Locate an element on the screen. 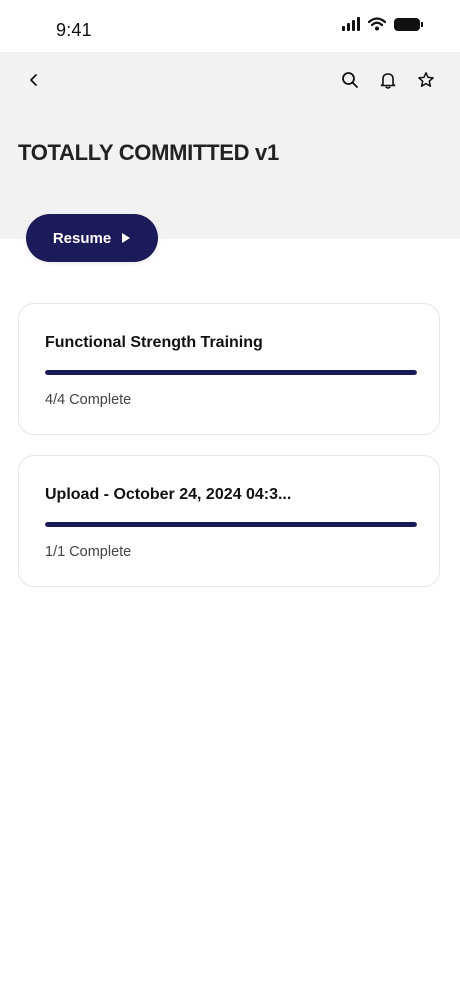 This screenshot has height=995, width=460. status-icons is located at coordinates (382, 24).